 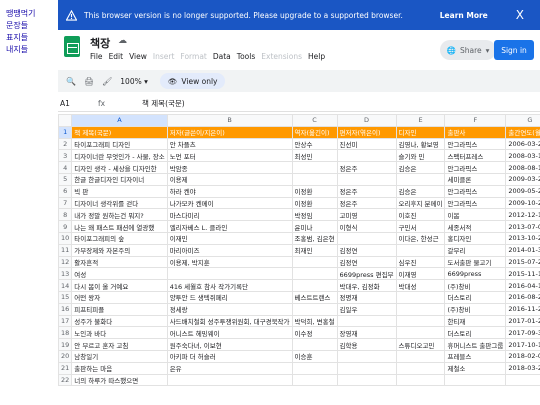 I want to click on table-cell: 홍디자인, so click(x=475, y=238).